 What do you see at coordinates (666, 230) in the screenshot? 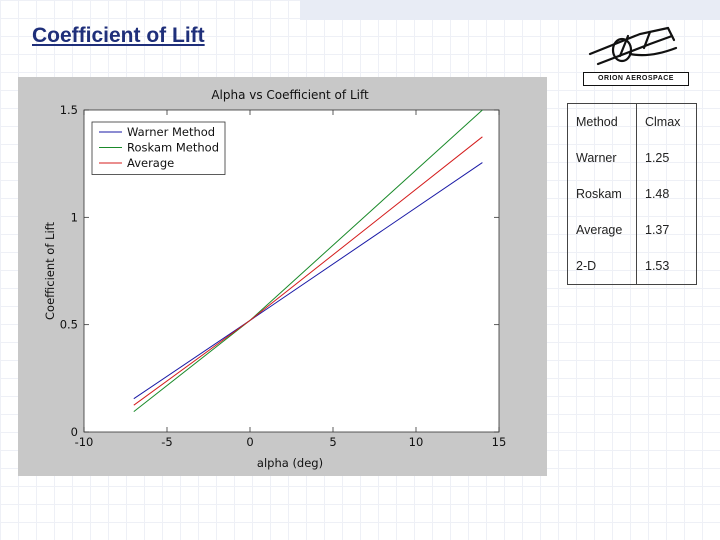
I see `table-cell-clmax: 1.37` at bounding box center [666, 230].